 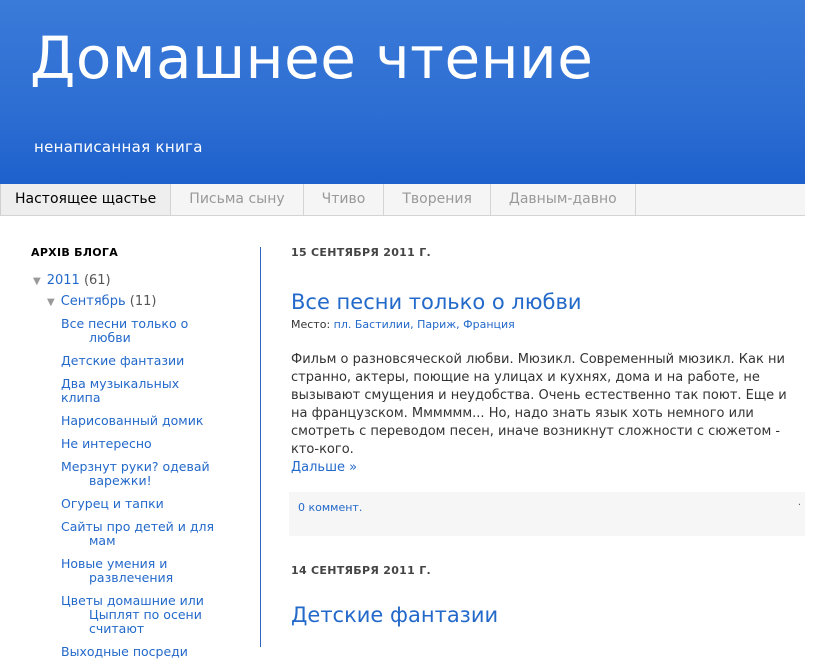 I want to click on archive-post-link: Детские фантазии, so click(x=141, y=361).